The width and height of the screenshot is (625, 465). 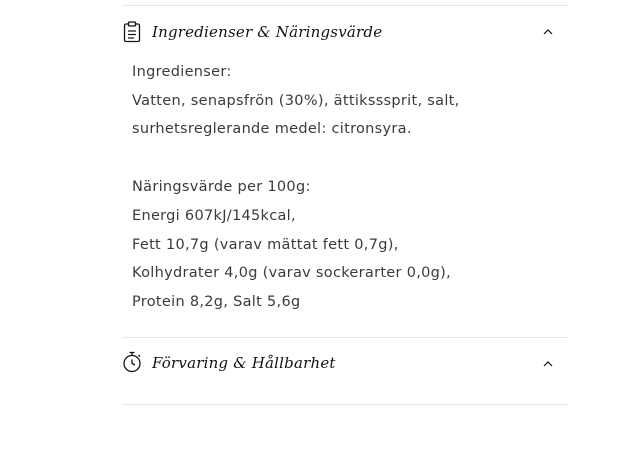 What do you see at coordinates (265, 244) in the screenshot?
I see `nutrition-fat: Fett 10,7g (varav mättat fett 0,7g),` at bounding box center [265, 244].